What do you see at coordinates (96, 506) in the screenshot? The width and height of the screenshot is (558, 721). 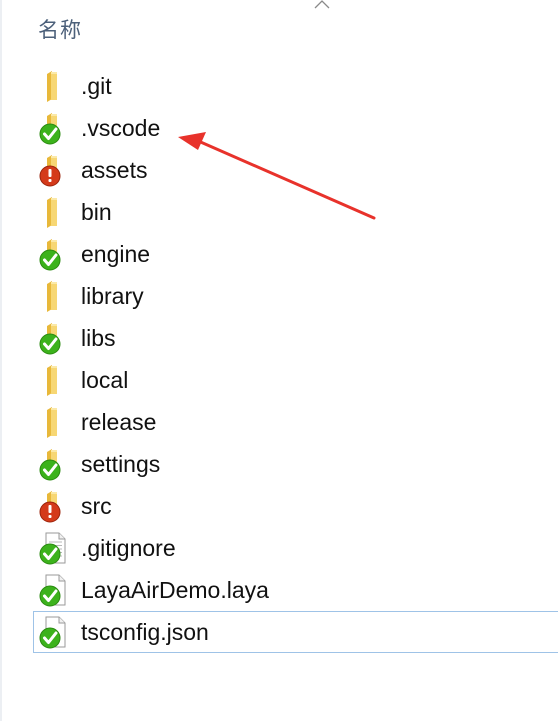 I see `file-name-label: src` at bounding box center [96, 506].